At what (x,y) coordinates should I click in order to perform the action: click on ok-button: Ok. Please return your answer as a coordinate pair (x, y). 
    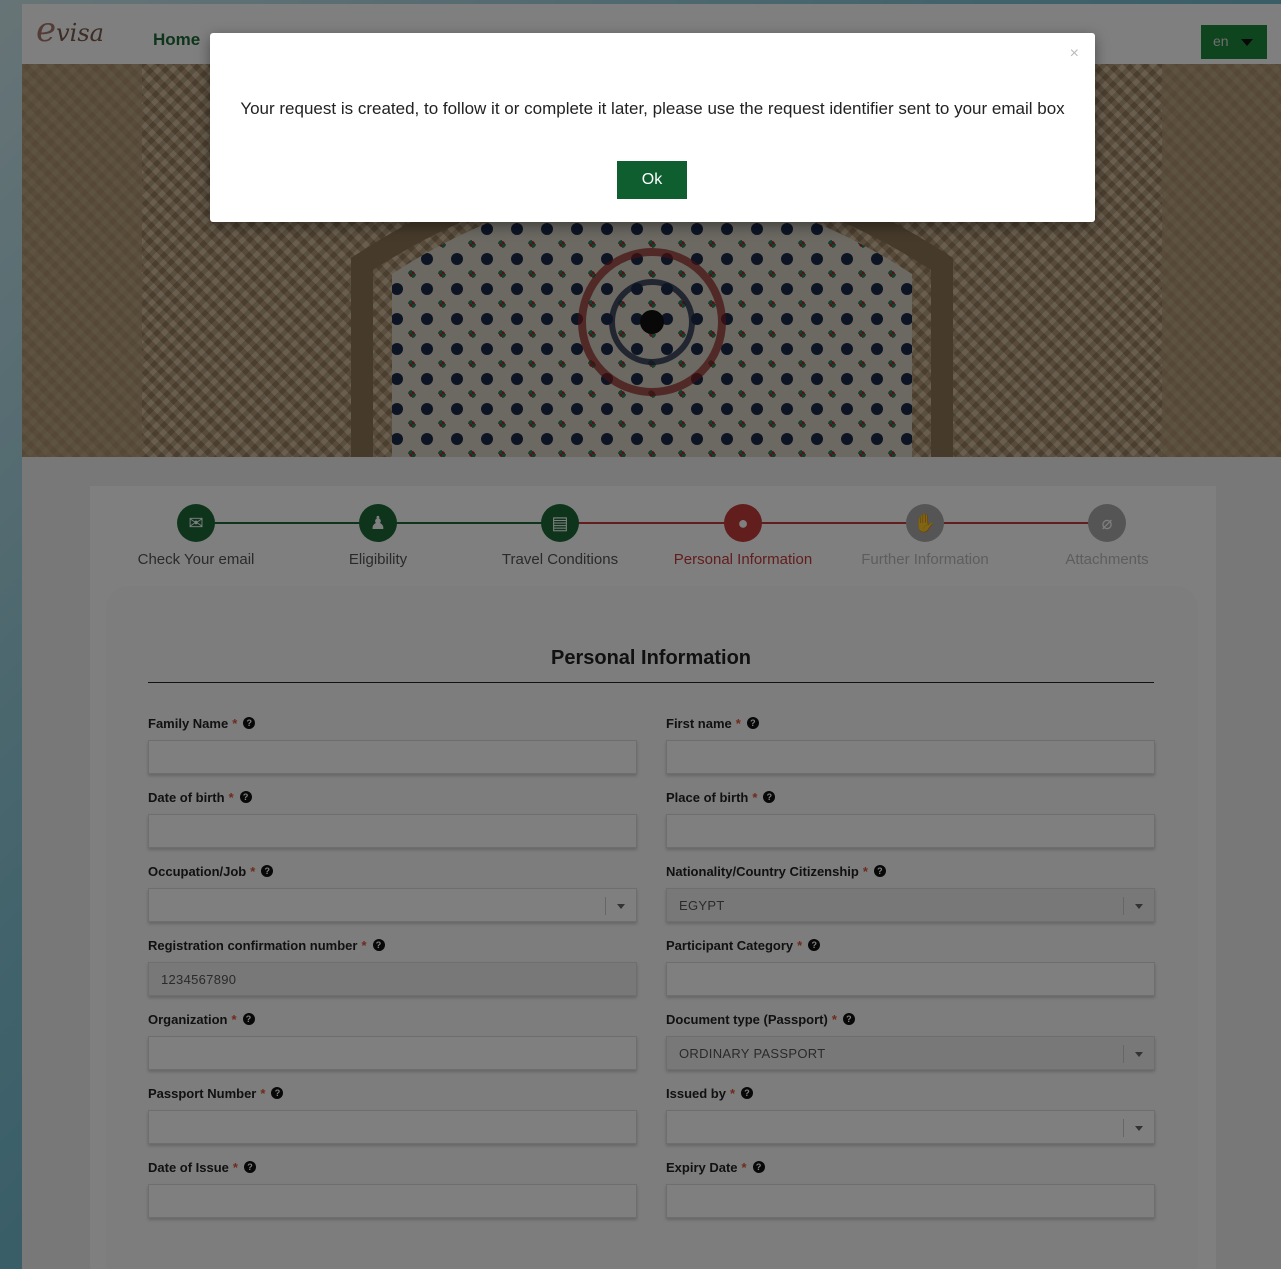
    Looking at the image, I should click on (652, 180).